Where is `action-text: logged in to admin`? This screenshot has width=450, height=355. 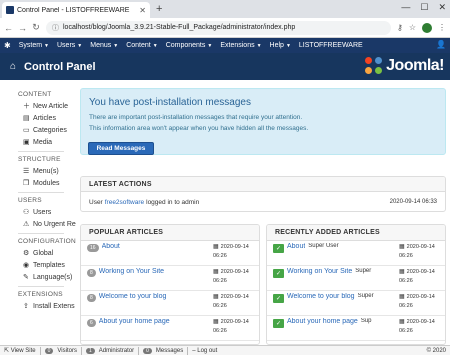
action-text: logged in to admin is located at coordinates (173, 202).